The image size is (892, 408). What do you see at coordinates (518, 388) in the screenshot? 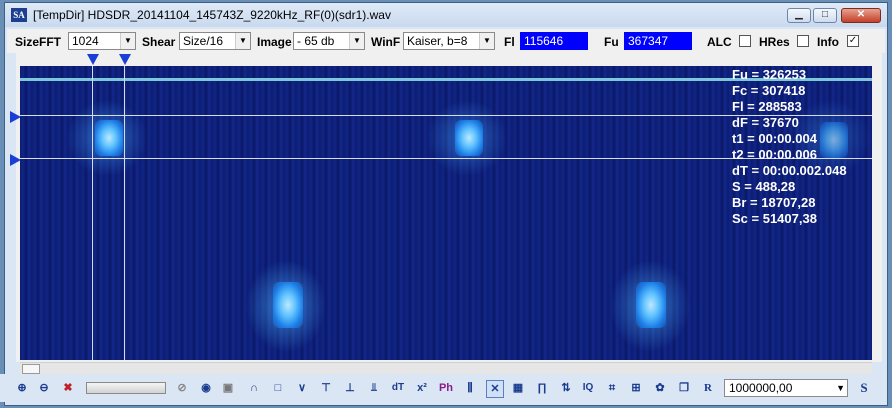
I see `grid-icon: ▦` at bounding box center [518, 388].